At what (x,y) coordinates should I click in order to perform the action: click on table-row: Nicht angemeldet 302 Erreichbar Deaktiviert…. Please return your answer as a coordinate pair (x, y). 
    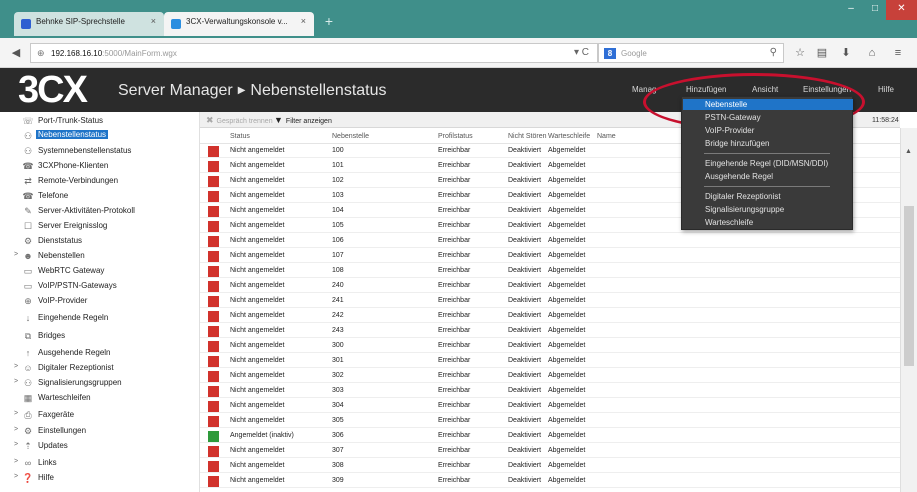
    Looking at the image, I should click on (550, 376).